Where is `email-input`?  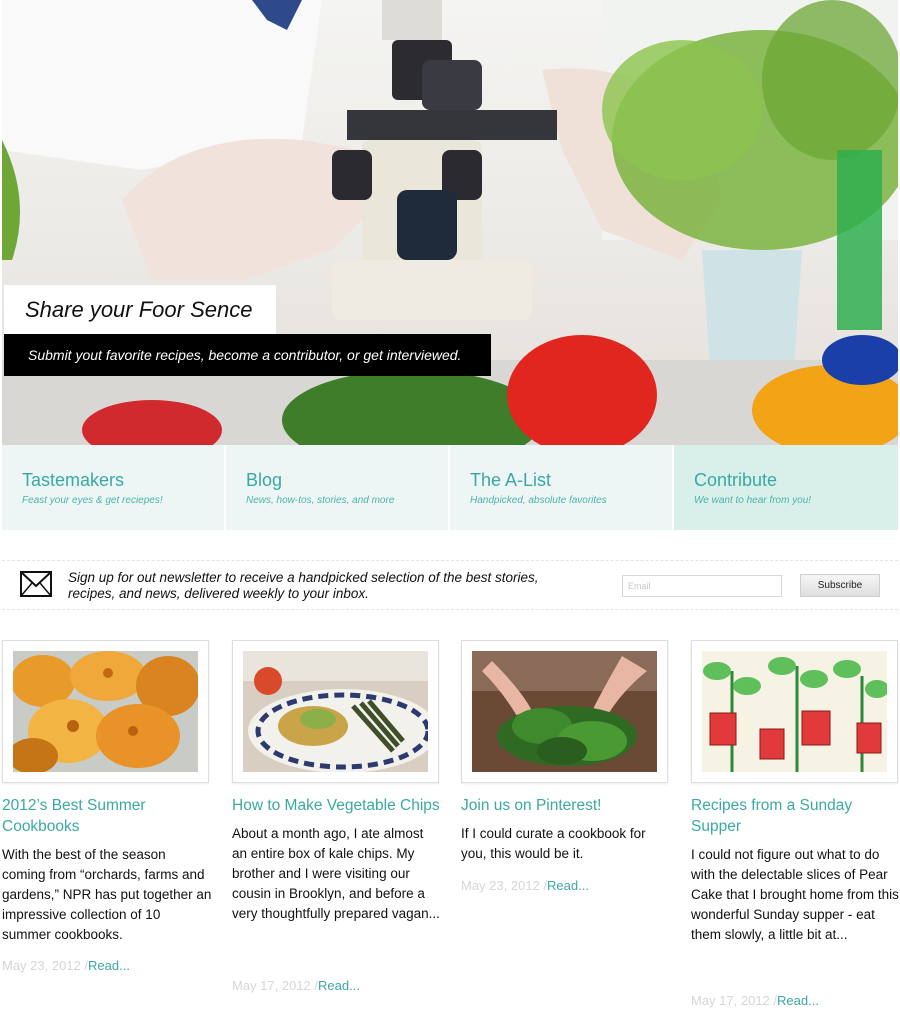 email-input is located at coordinates (702, 586).